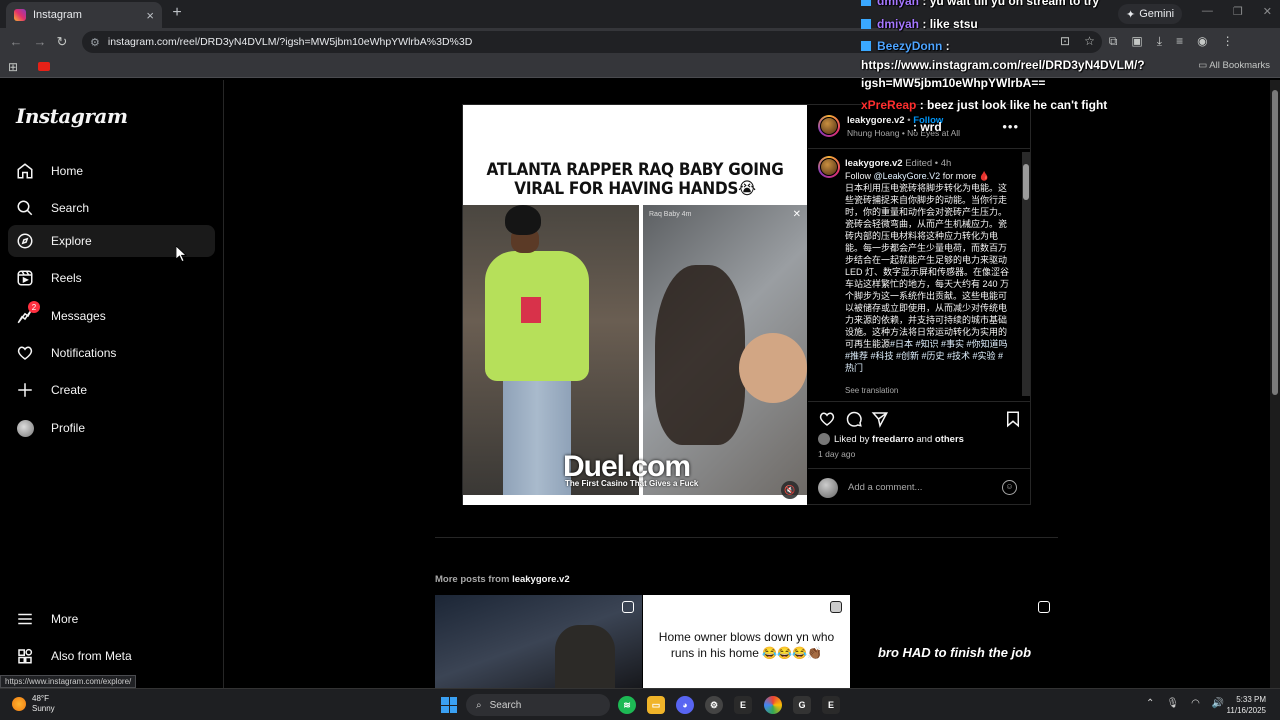 This screenshot has width=1280, height=720. What do you see at coordinates (903, 133) in the screenshot?
I see `audio-track: Nhung Hoang • No Eyes at All` at bounding box center [903, 133].